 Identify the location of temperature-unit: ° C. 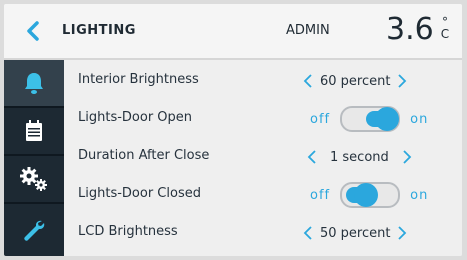
(445, 28).